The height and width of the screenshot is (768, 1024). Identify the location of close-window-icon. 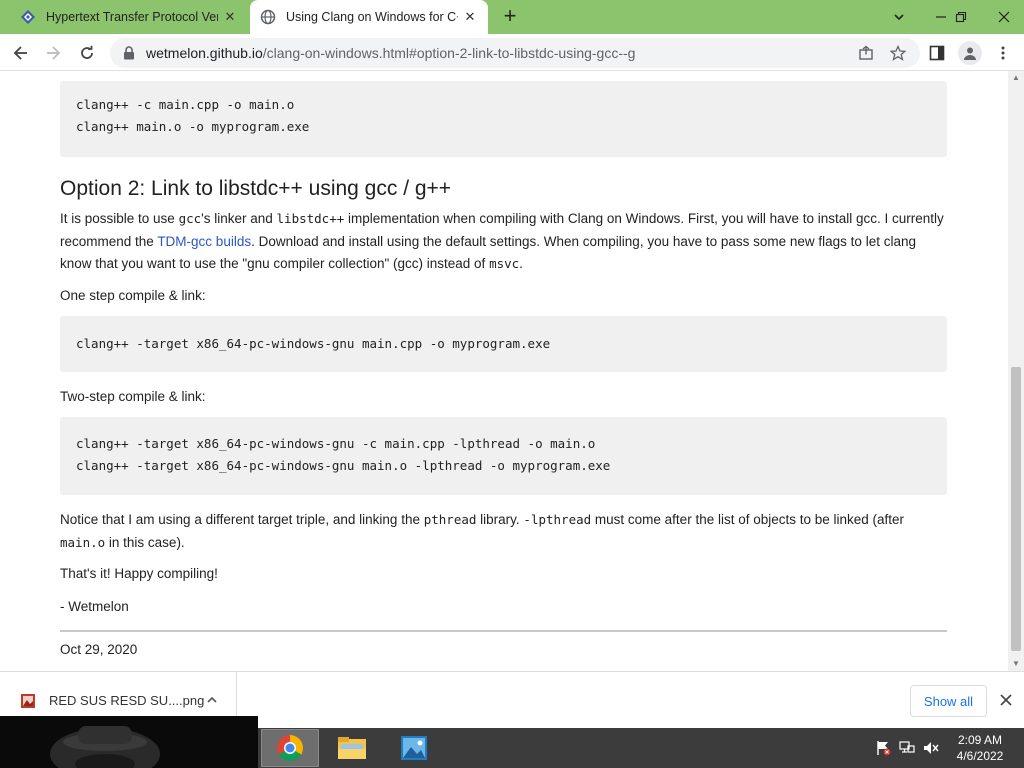
(1004, 17).